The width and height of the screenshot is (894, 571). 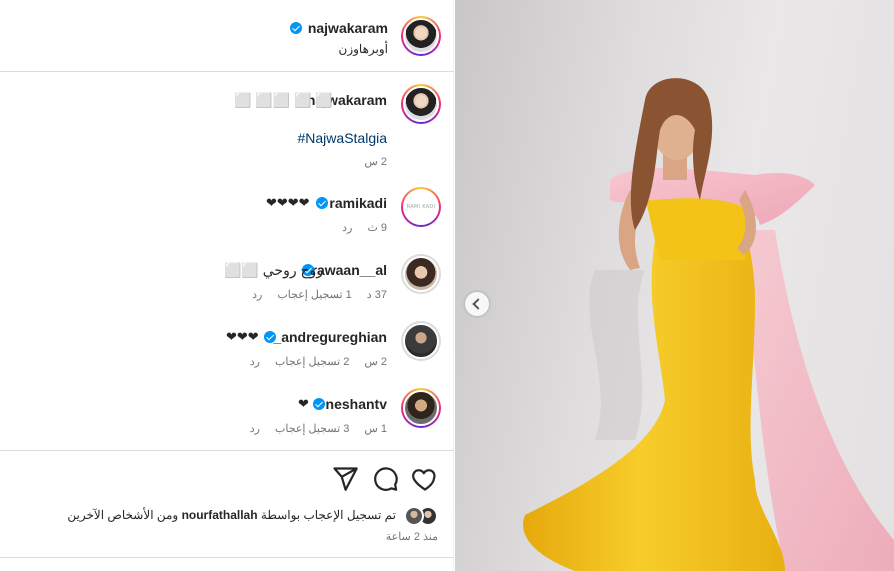 What do you see at coordinates (348, 28) in the screenshot?
I see `header-username: najwakaram` at bounding box center [348, 28].